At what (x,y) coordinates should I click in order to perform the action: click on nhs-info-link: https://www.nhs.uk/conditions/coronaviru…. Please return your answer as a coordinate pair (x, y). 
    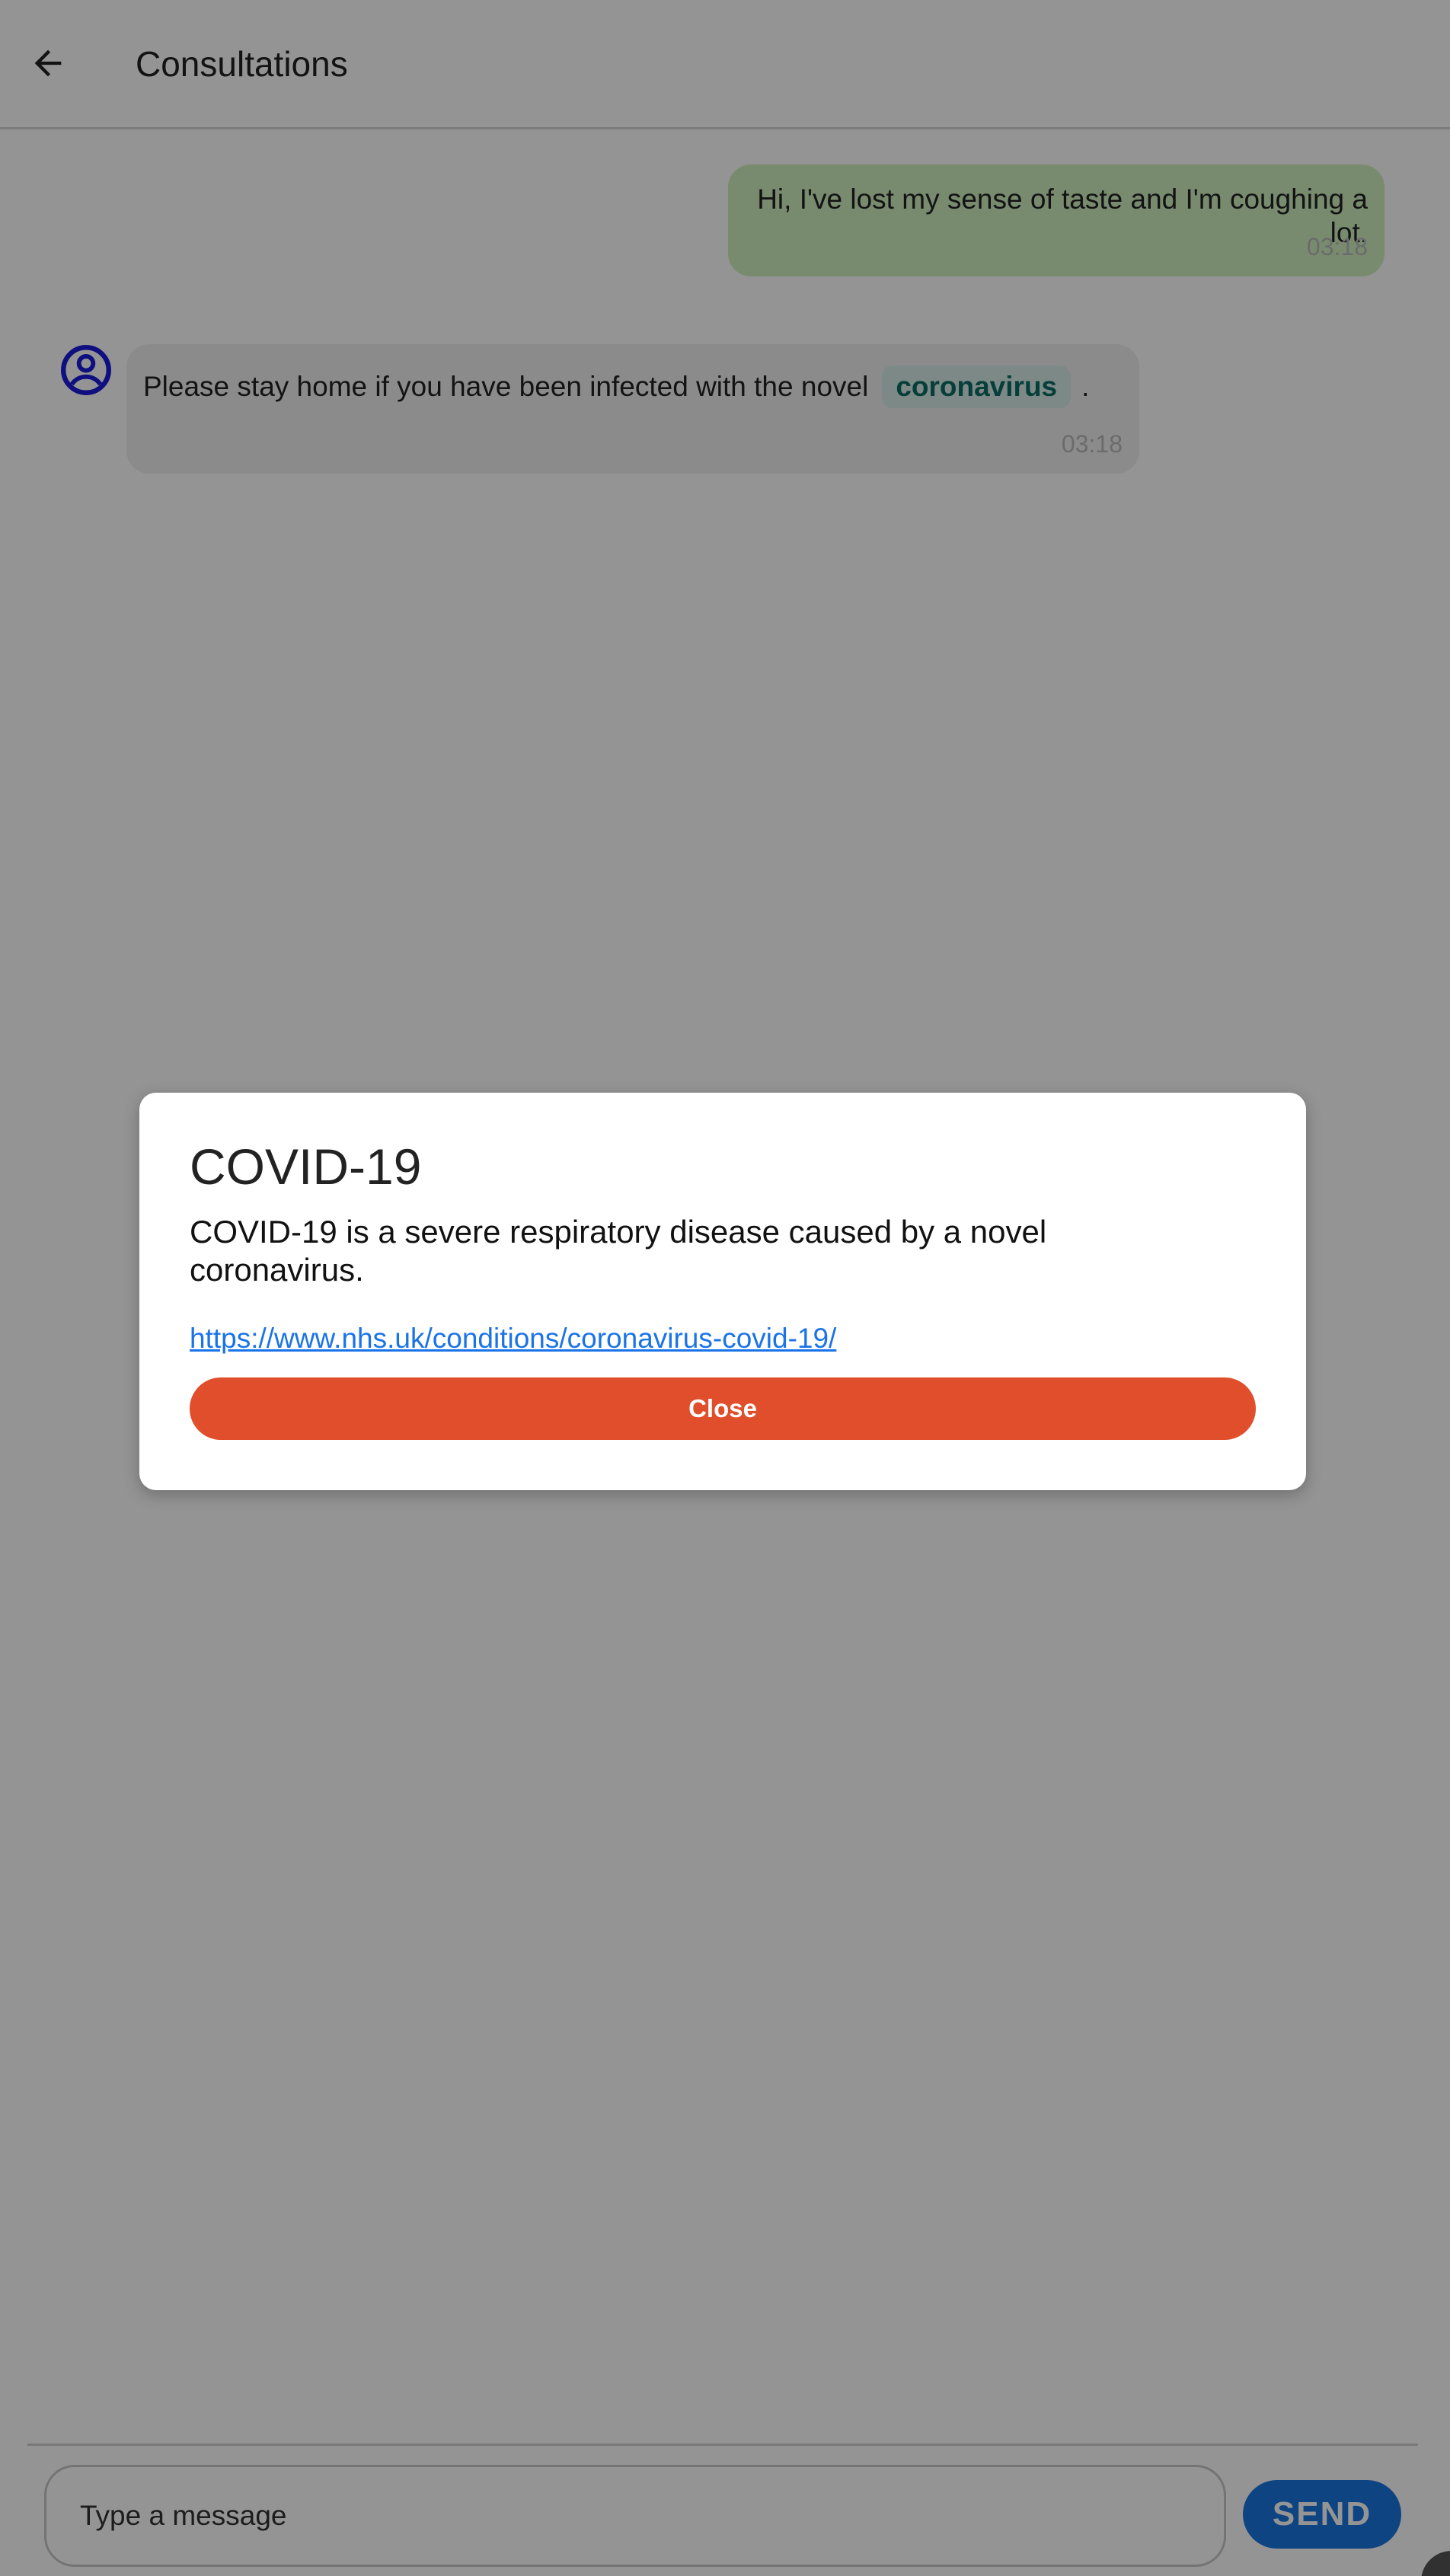
    Looking at the image, I should click on (513, 1339).